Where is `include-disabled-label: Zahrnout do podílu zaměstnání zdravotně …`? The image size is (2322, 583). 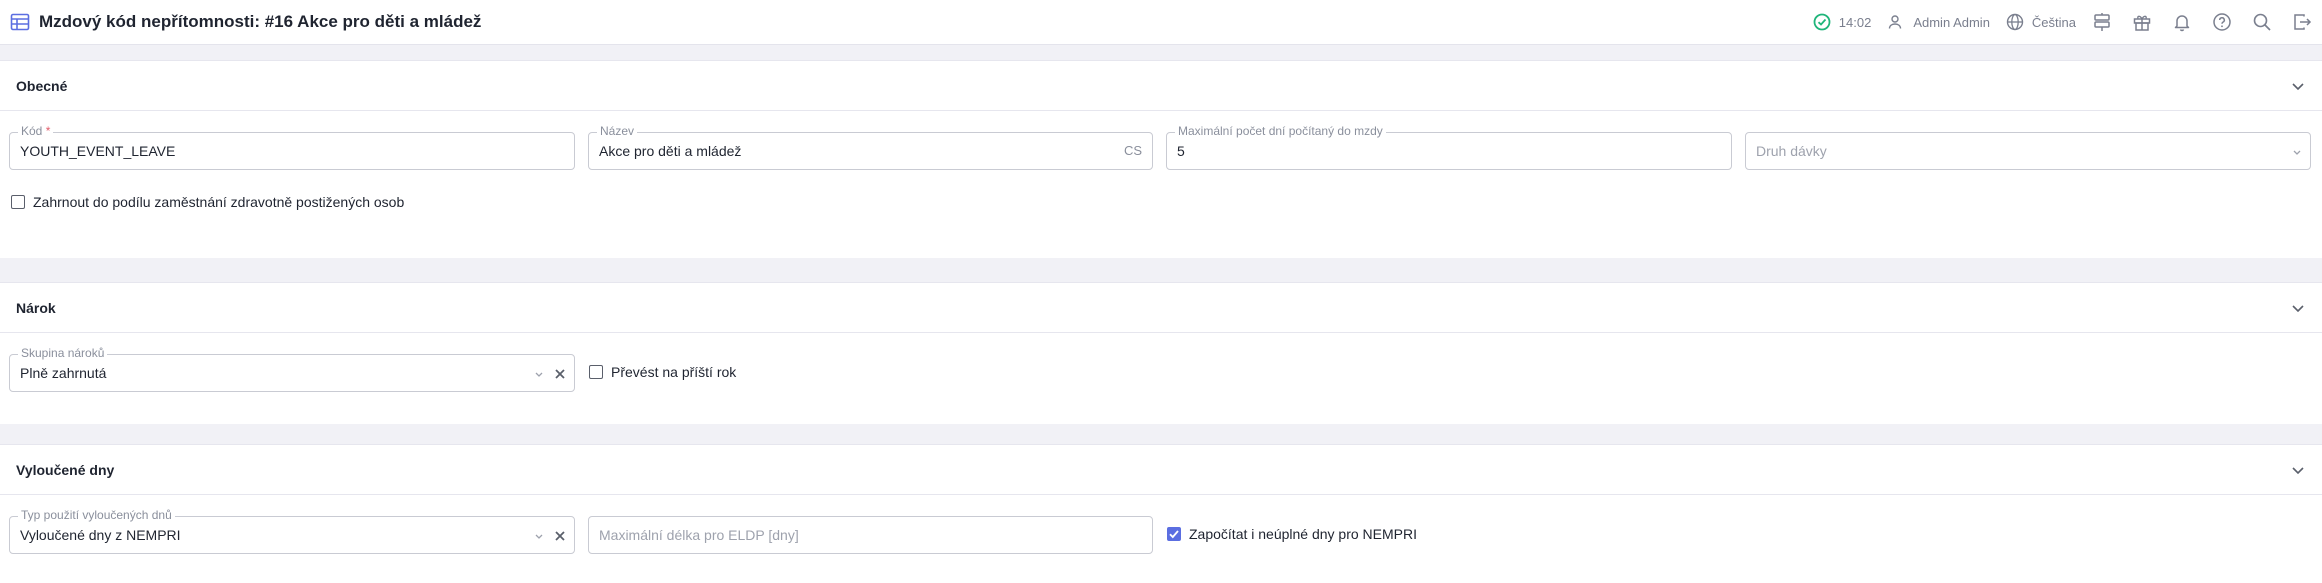
include-disabled-label: Zahrnout do podílu zaměstnání zdravotně … is located at coordinates (219, 202).